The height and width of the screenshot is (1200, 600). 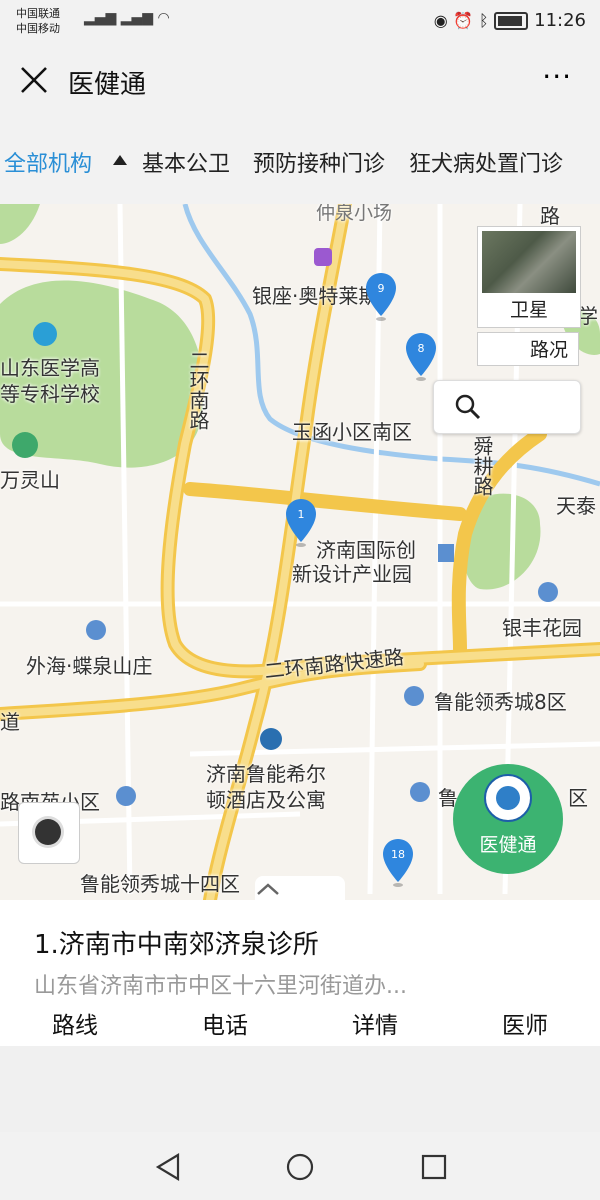 What do you see at coordinates (578, 798) in the screenshot?
I see `map-label: 区` at bounding box center [578, 798].